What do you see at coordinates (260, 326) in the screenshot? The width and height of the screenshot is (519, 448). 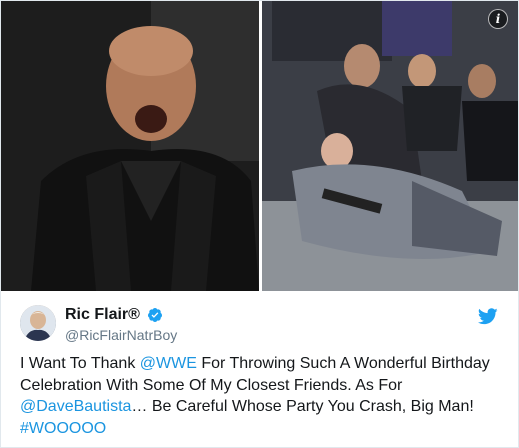 I see `tweet-header: Ric Flair® @RicFlairNatrBoy` at bounding box center [260, 326].